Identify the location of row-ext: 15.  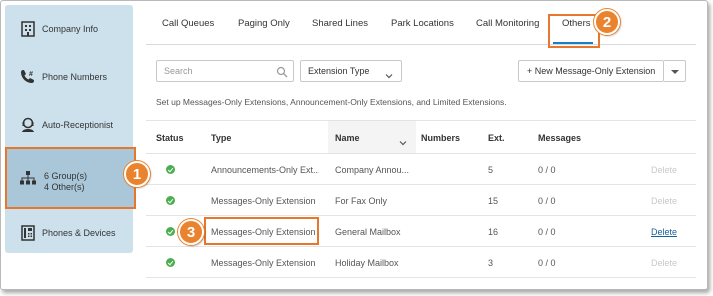
(493, 201).